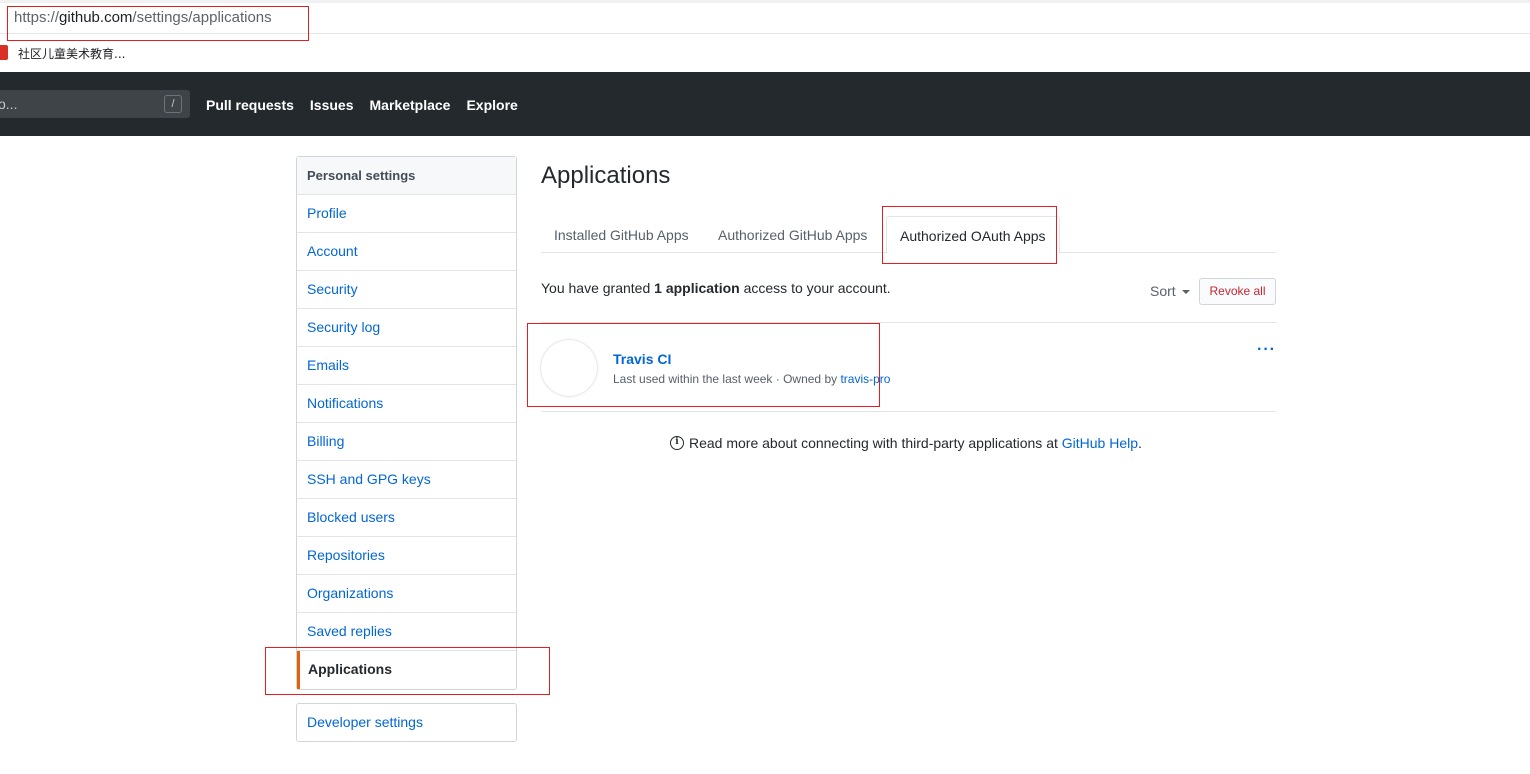 The image size is (1530, 774). I want to click on granted-suffix: access to your account., so click(815, 288).